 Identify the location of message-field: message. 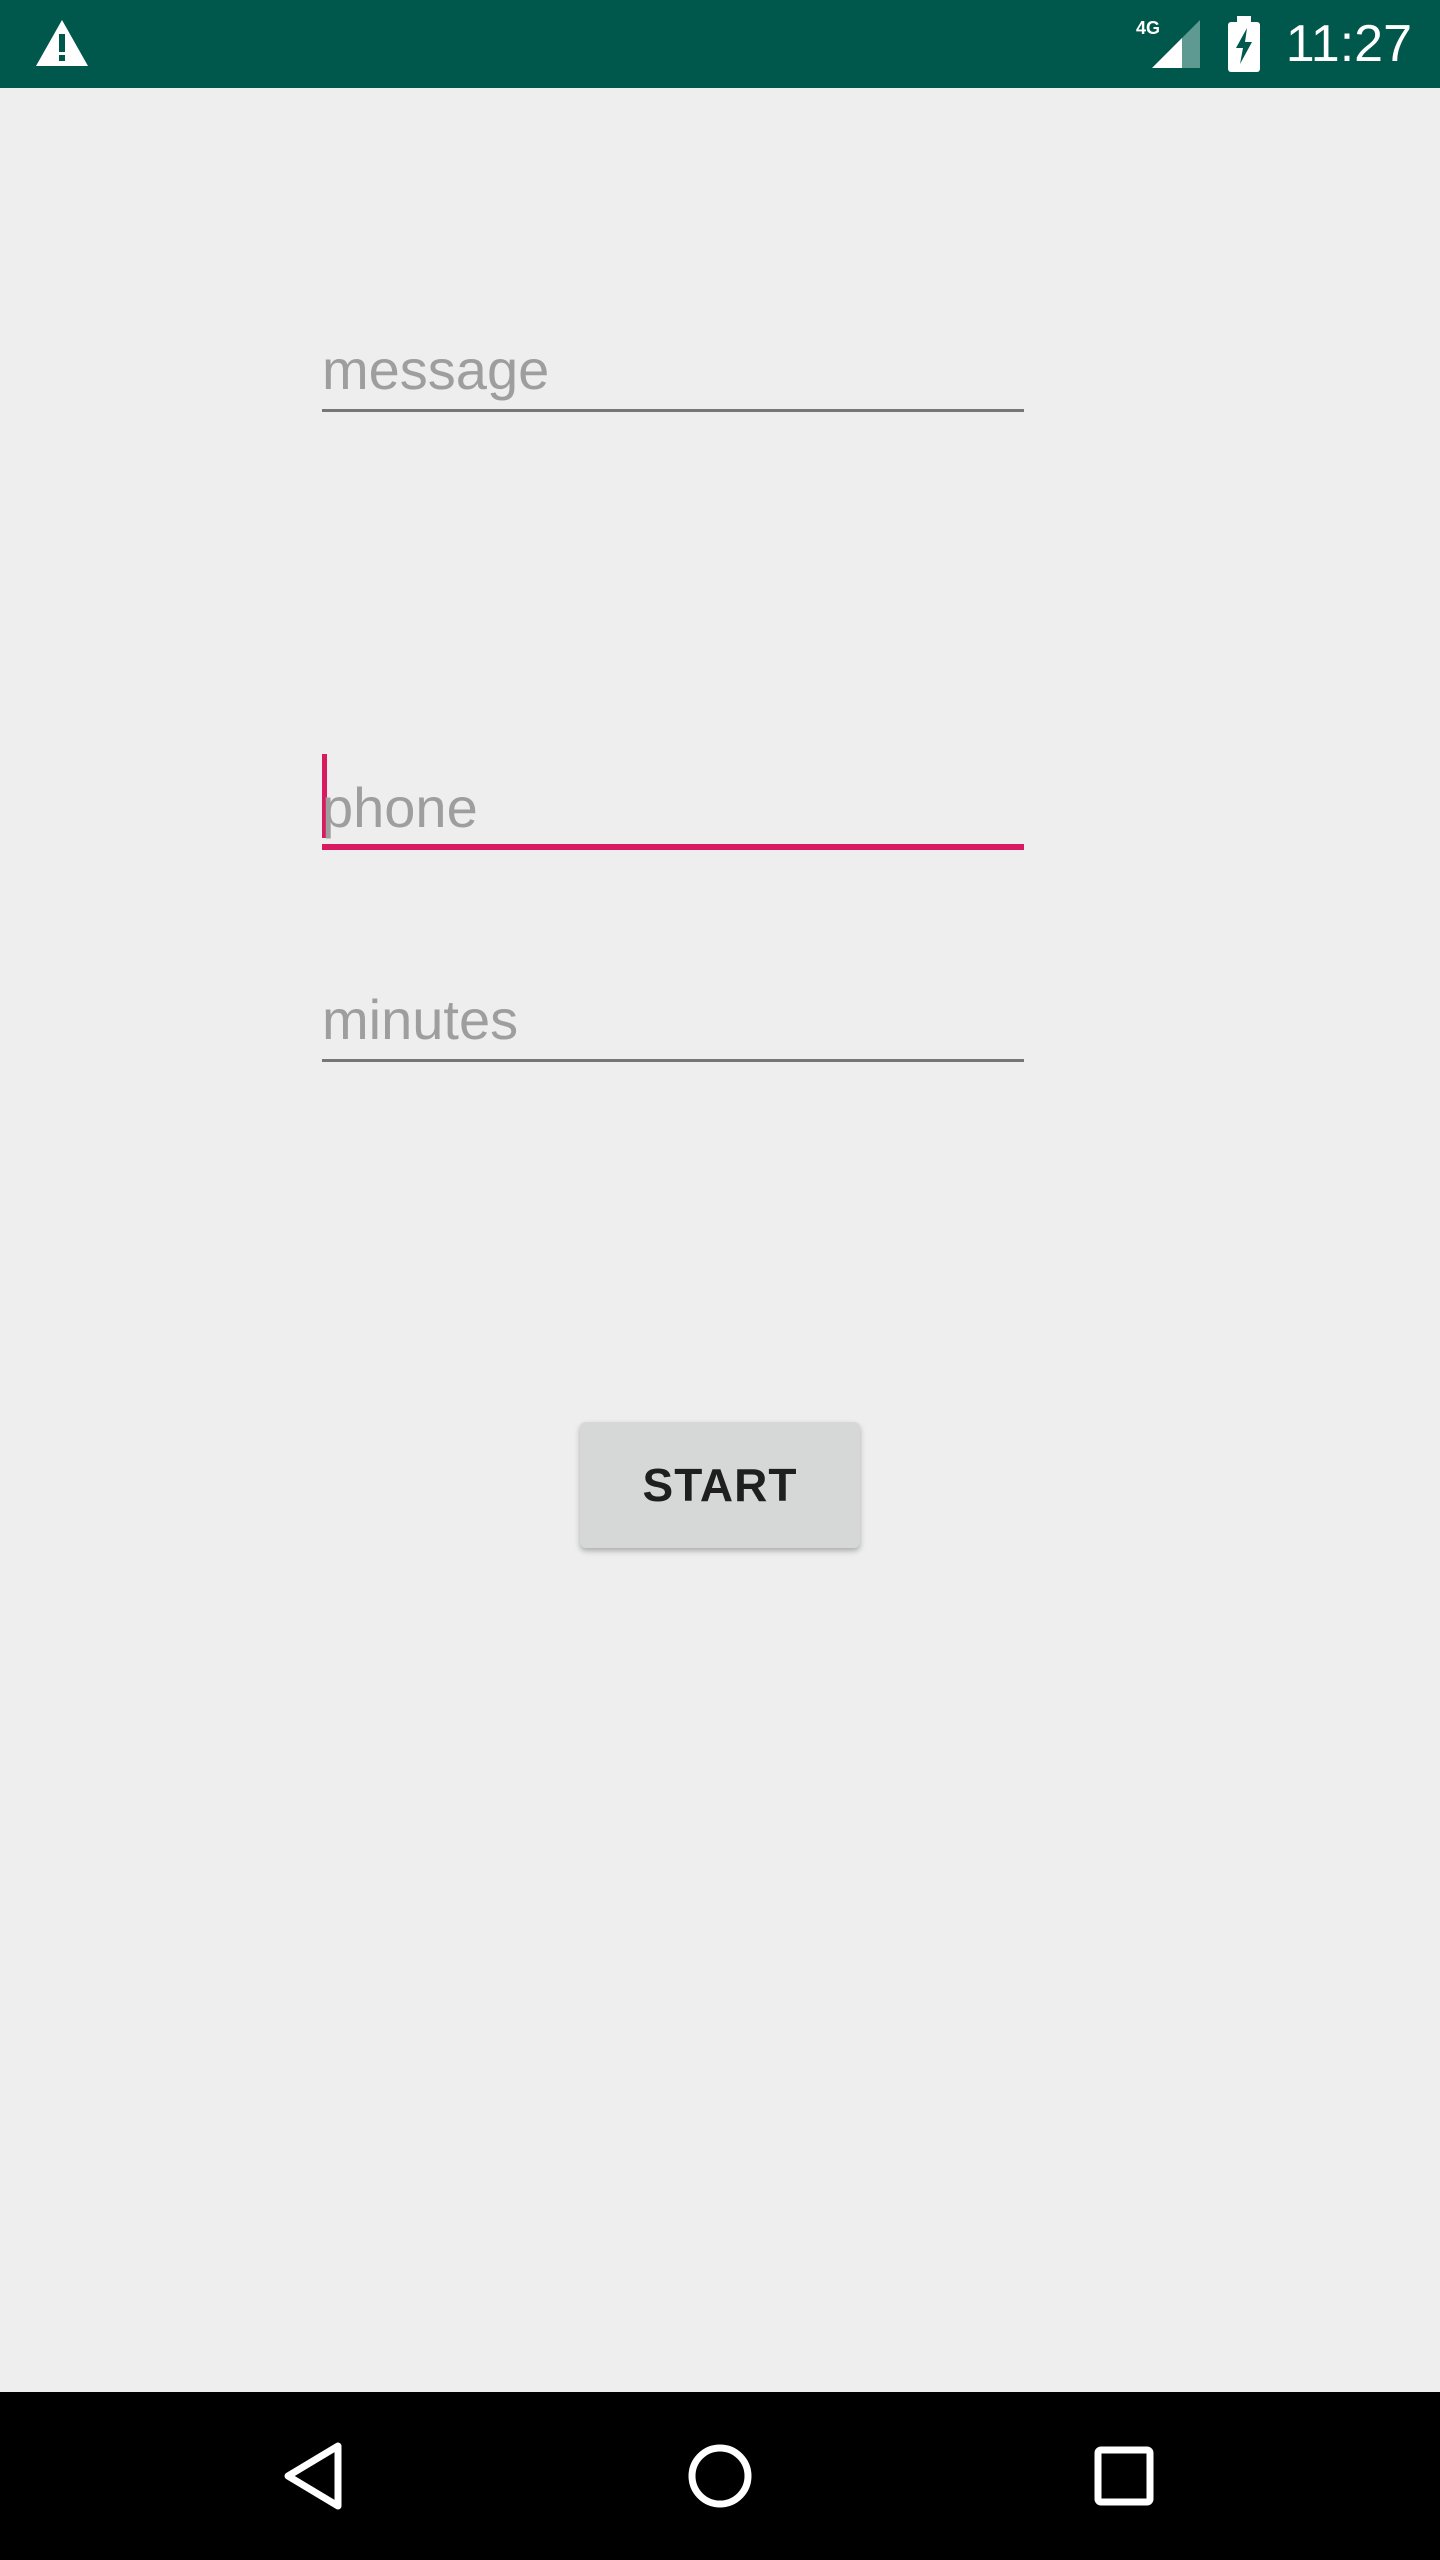
(673, 367).